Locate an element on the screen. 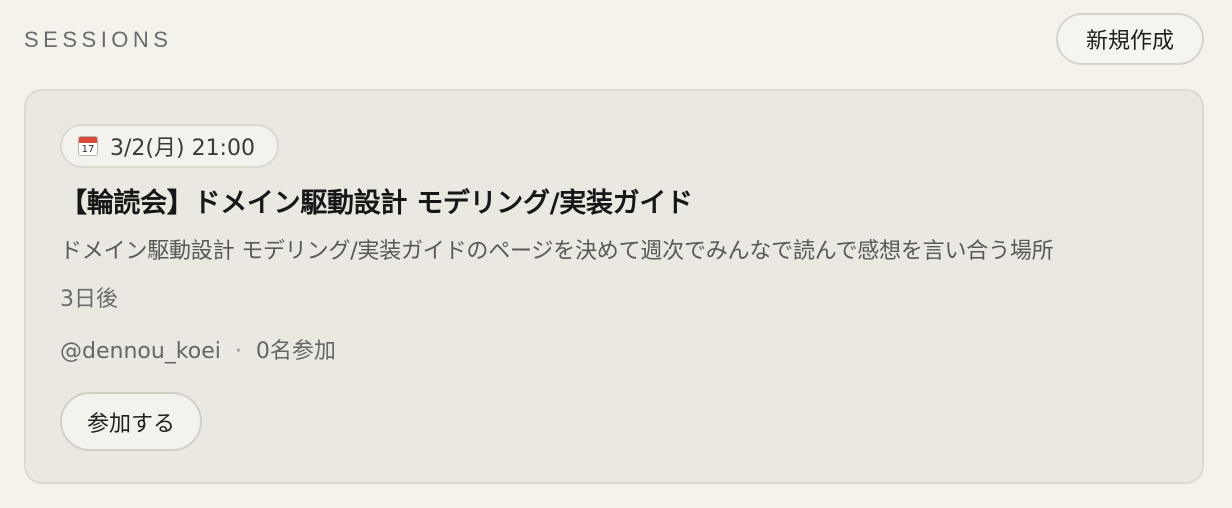 The image size is (1232, 508). session-title: 【輪読会】ドメイン駆動設計 モデリング/実装ガイド is located at coordinates (376, 204).